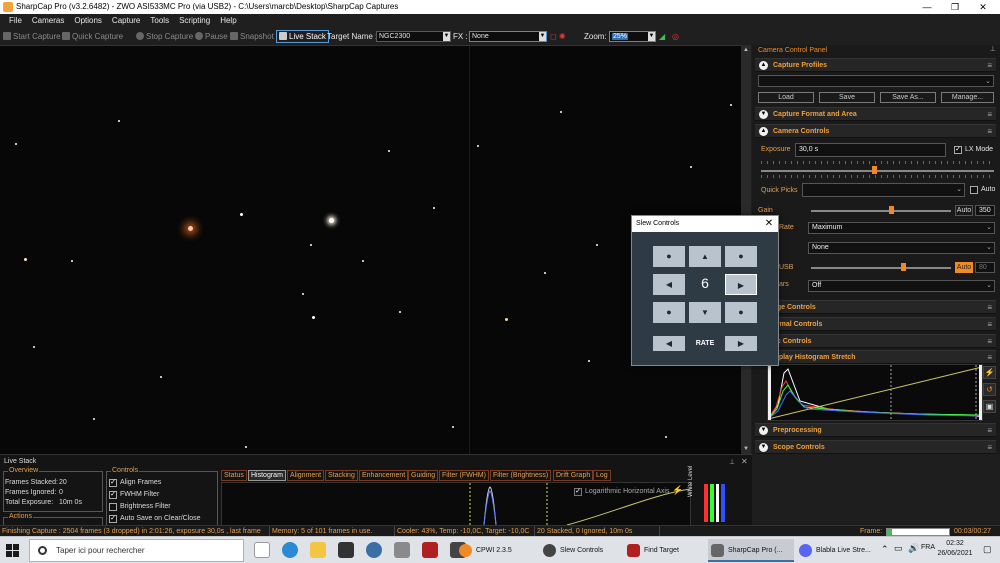 The height and width of the screenshot is (563, 1000). Describe the element at coordinates (346, 550) in the screenshot. I see `store-icon` at that location.